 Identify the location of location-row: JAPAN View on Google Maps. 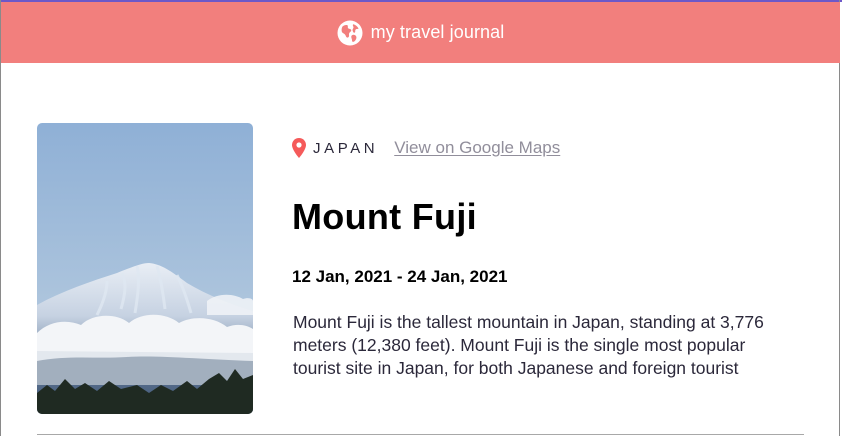
(426, 148).